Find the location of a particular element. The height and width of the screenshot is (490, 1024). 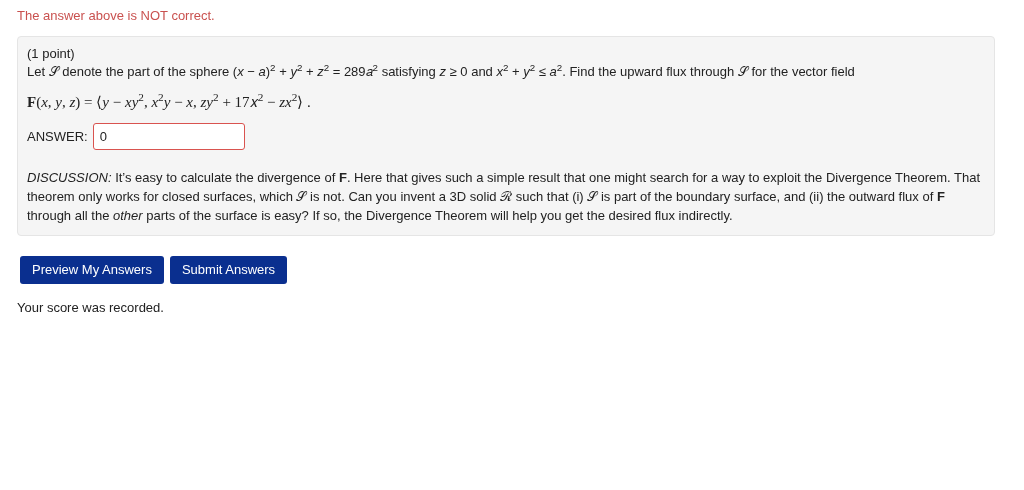

points-label: (1 point) is located at coordinates (51, 53).